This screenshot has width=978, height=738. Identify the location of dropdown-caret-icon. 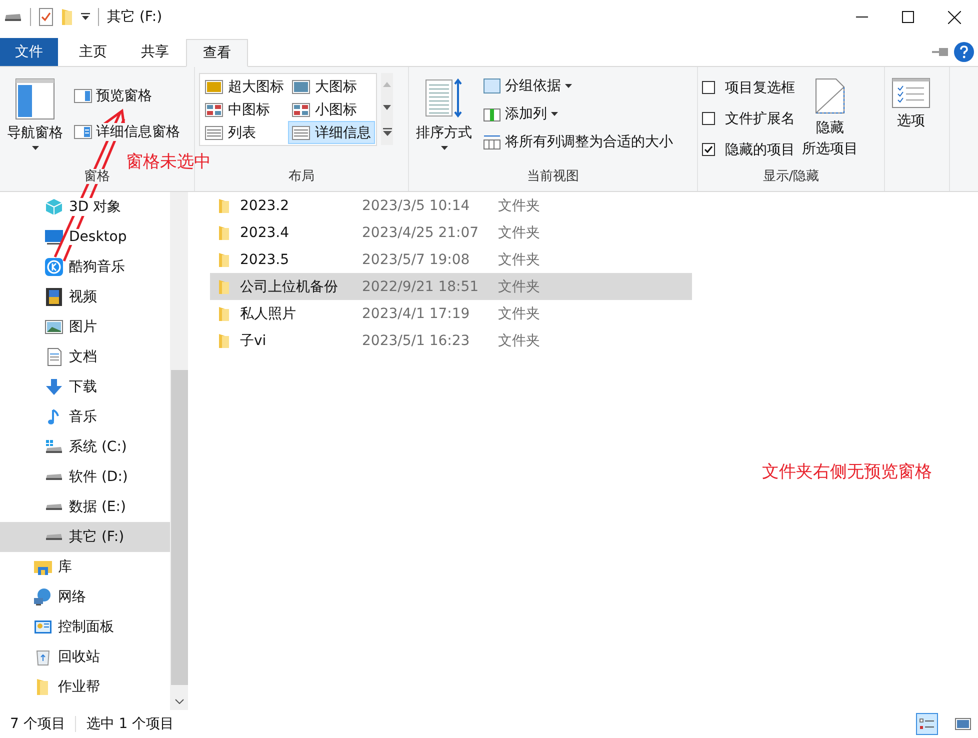
(85, 17).